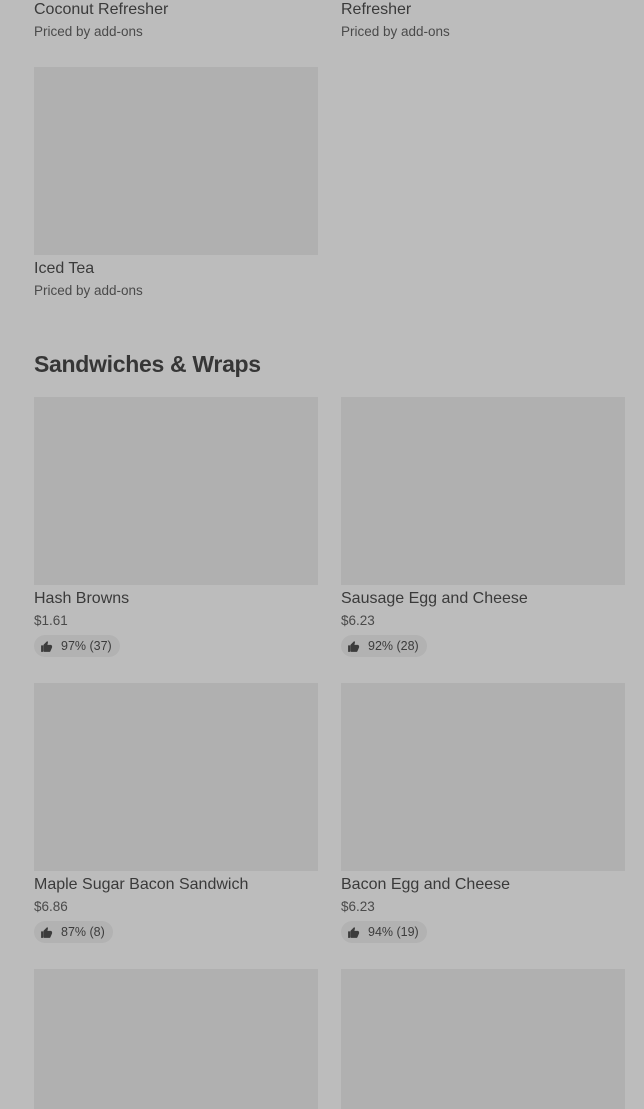 This screenshot has width=644, height=1109. Describe the element at coordinates (51, 620) in the screenshot. I see `item-price: $1.61` at that location.